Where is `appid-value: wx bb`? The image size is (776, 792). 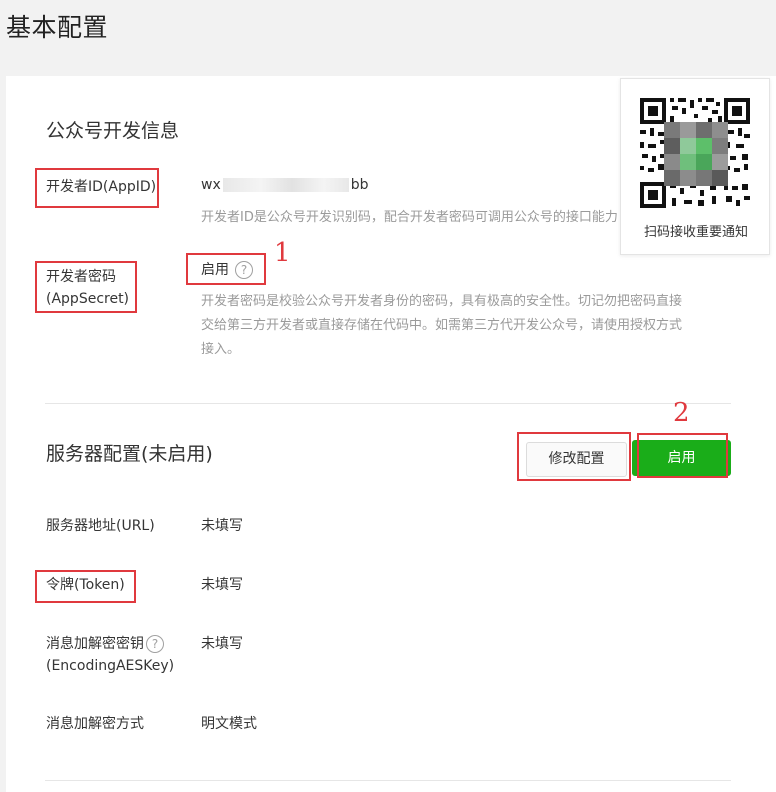 appid-value: wx bb is located at coordinates (285, 185).